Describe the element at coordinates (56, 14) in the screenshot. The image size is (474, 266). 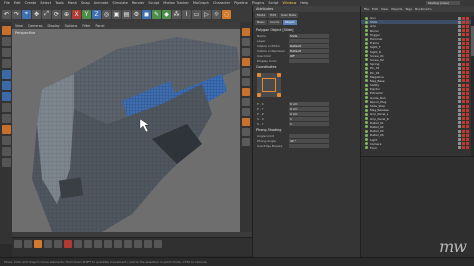
I see `rotate-icon: ⟳` at that location.